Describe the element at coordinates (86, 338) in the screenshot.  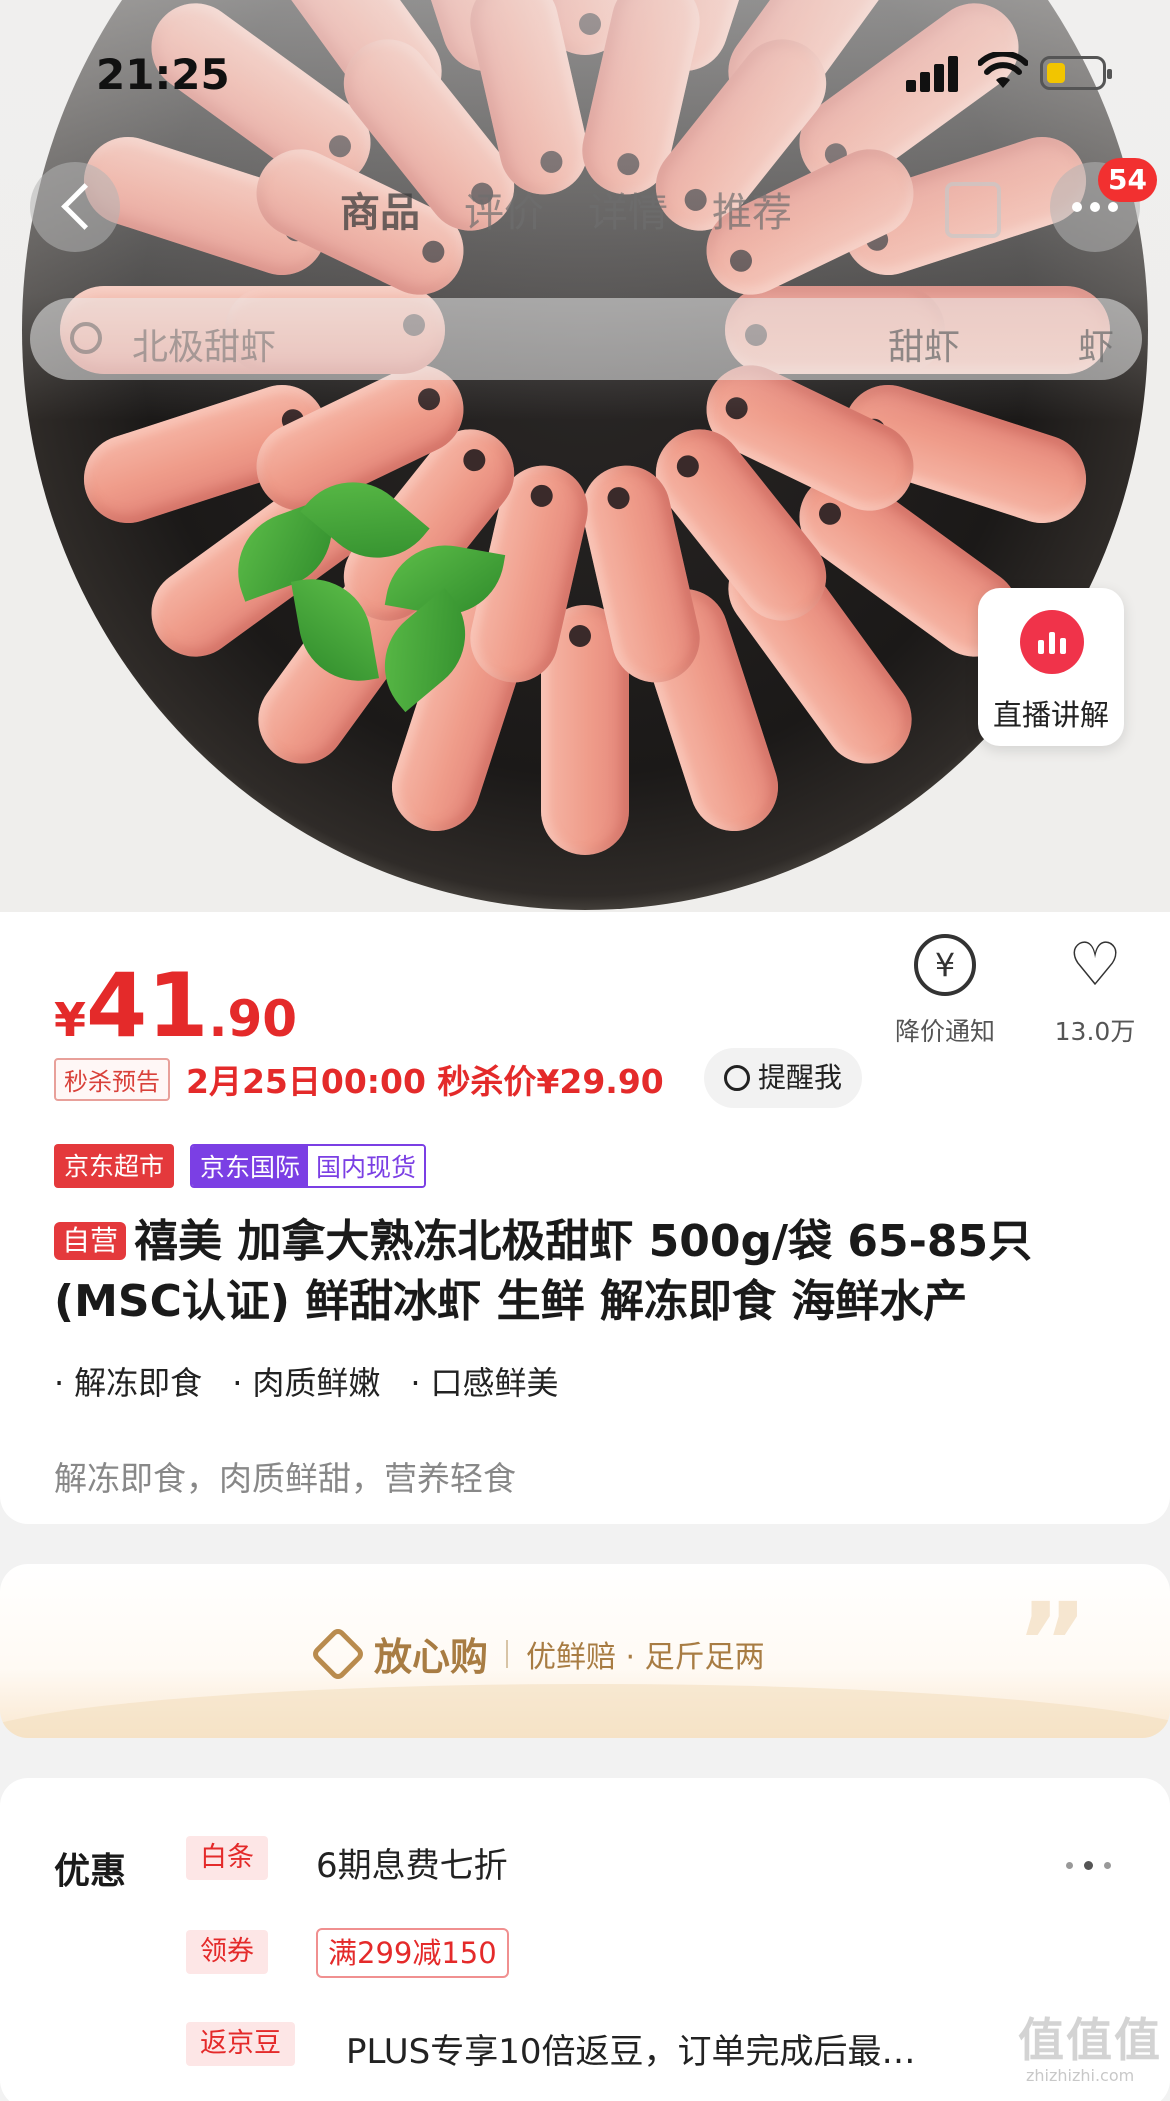
I see `search-icon` at that location.